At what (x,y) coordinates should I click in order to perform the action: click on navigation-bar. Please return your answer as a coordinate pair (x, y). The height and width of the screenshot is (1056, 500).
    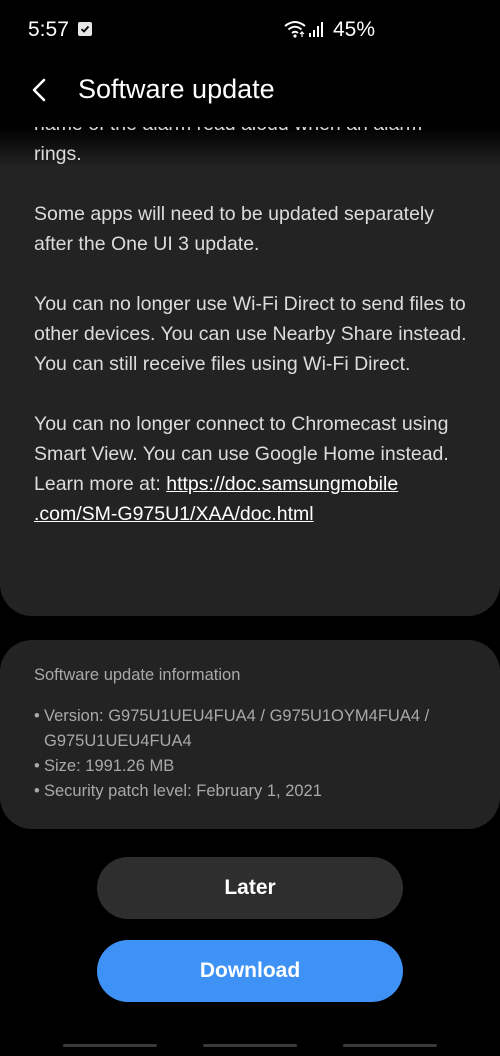
    Looking at the image, I should click on (250, 1048).